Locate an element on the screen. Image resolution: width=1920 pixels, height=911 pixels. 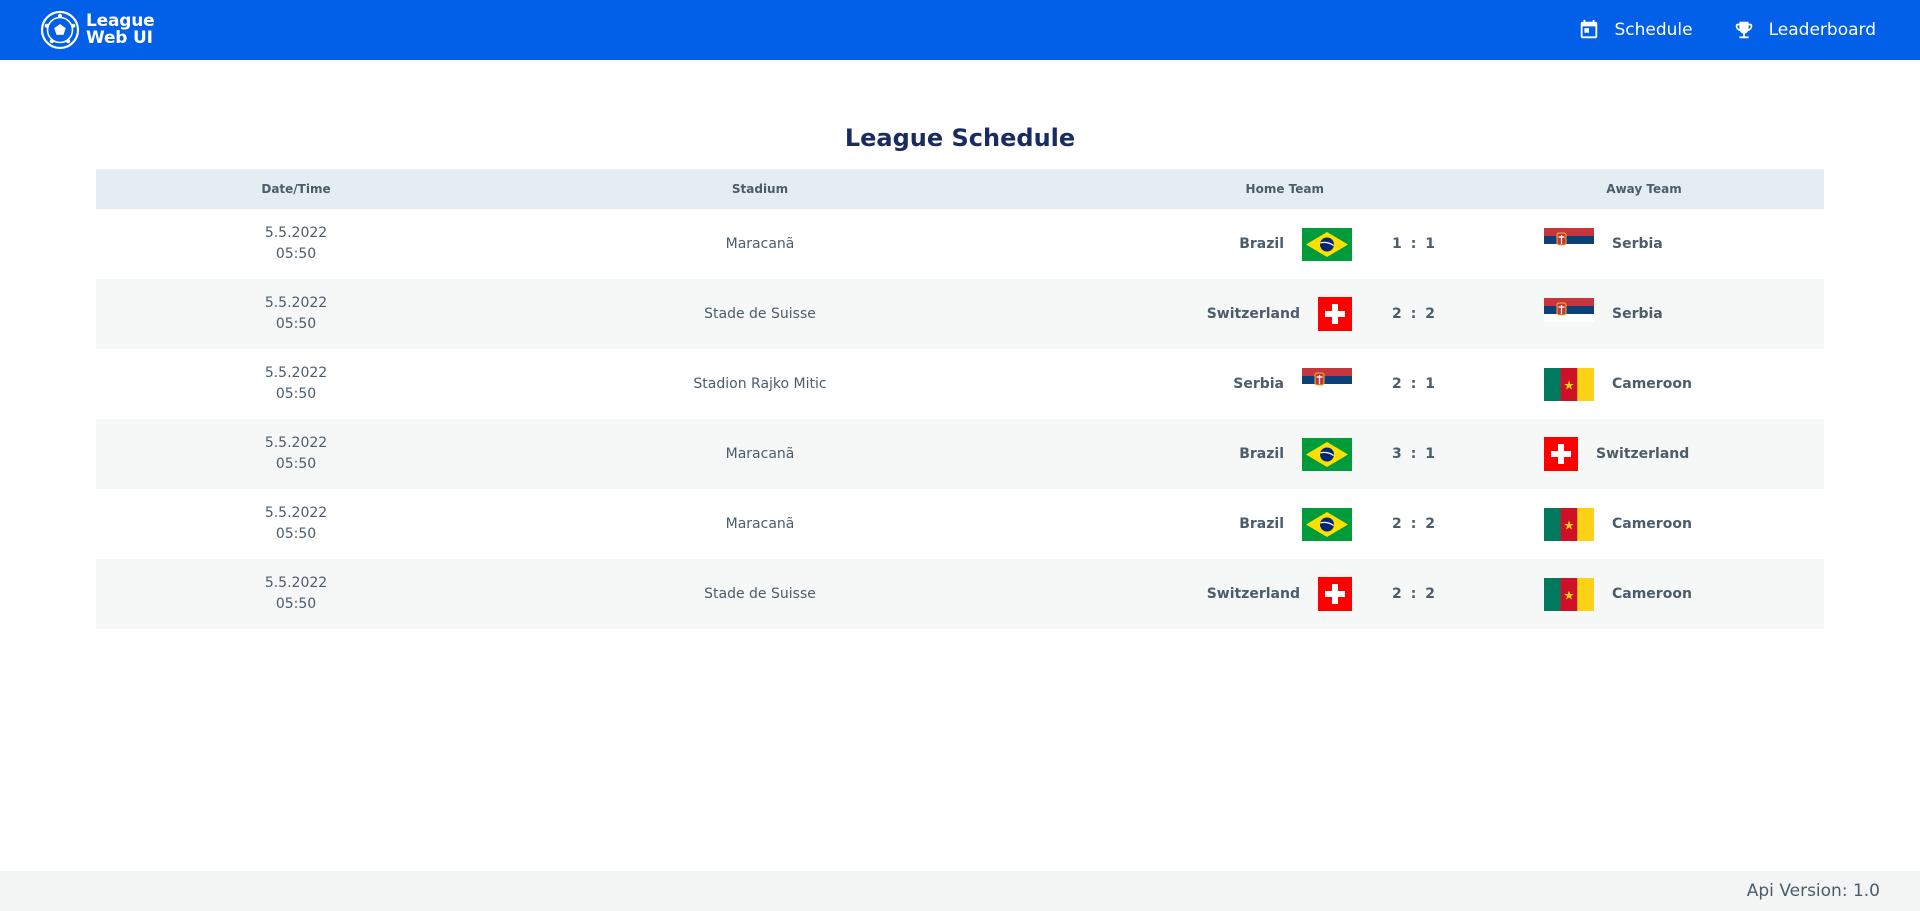
cell-away-team: Switzerland is located at coordinates (1644, 454).